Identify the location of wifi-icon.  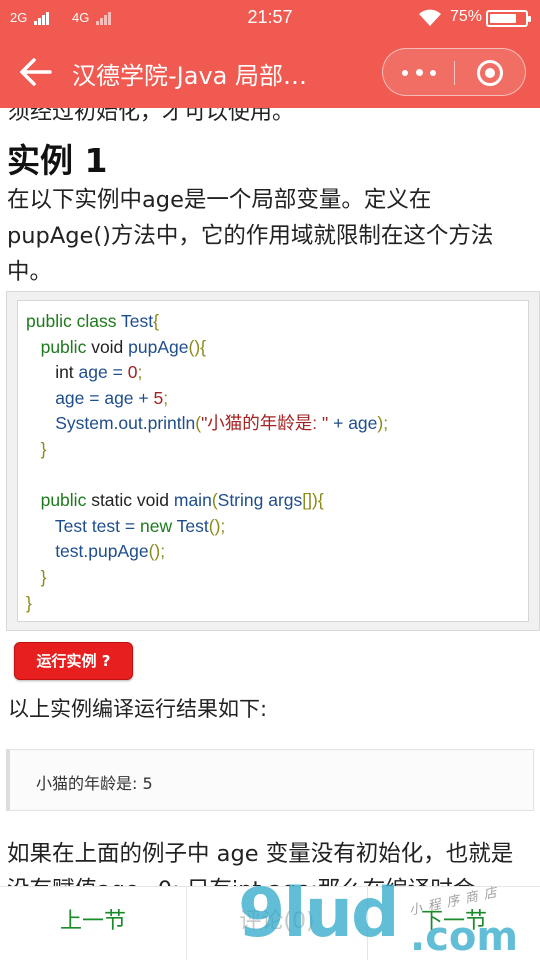
(430, 17).